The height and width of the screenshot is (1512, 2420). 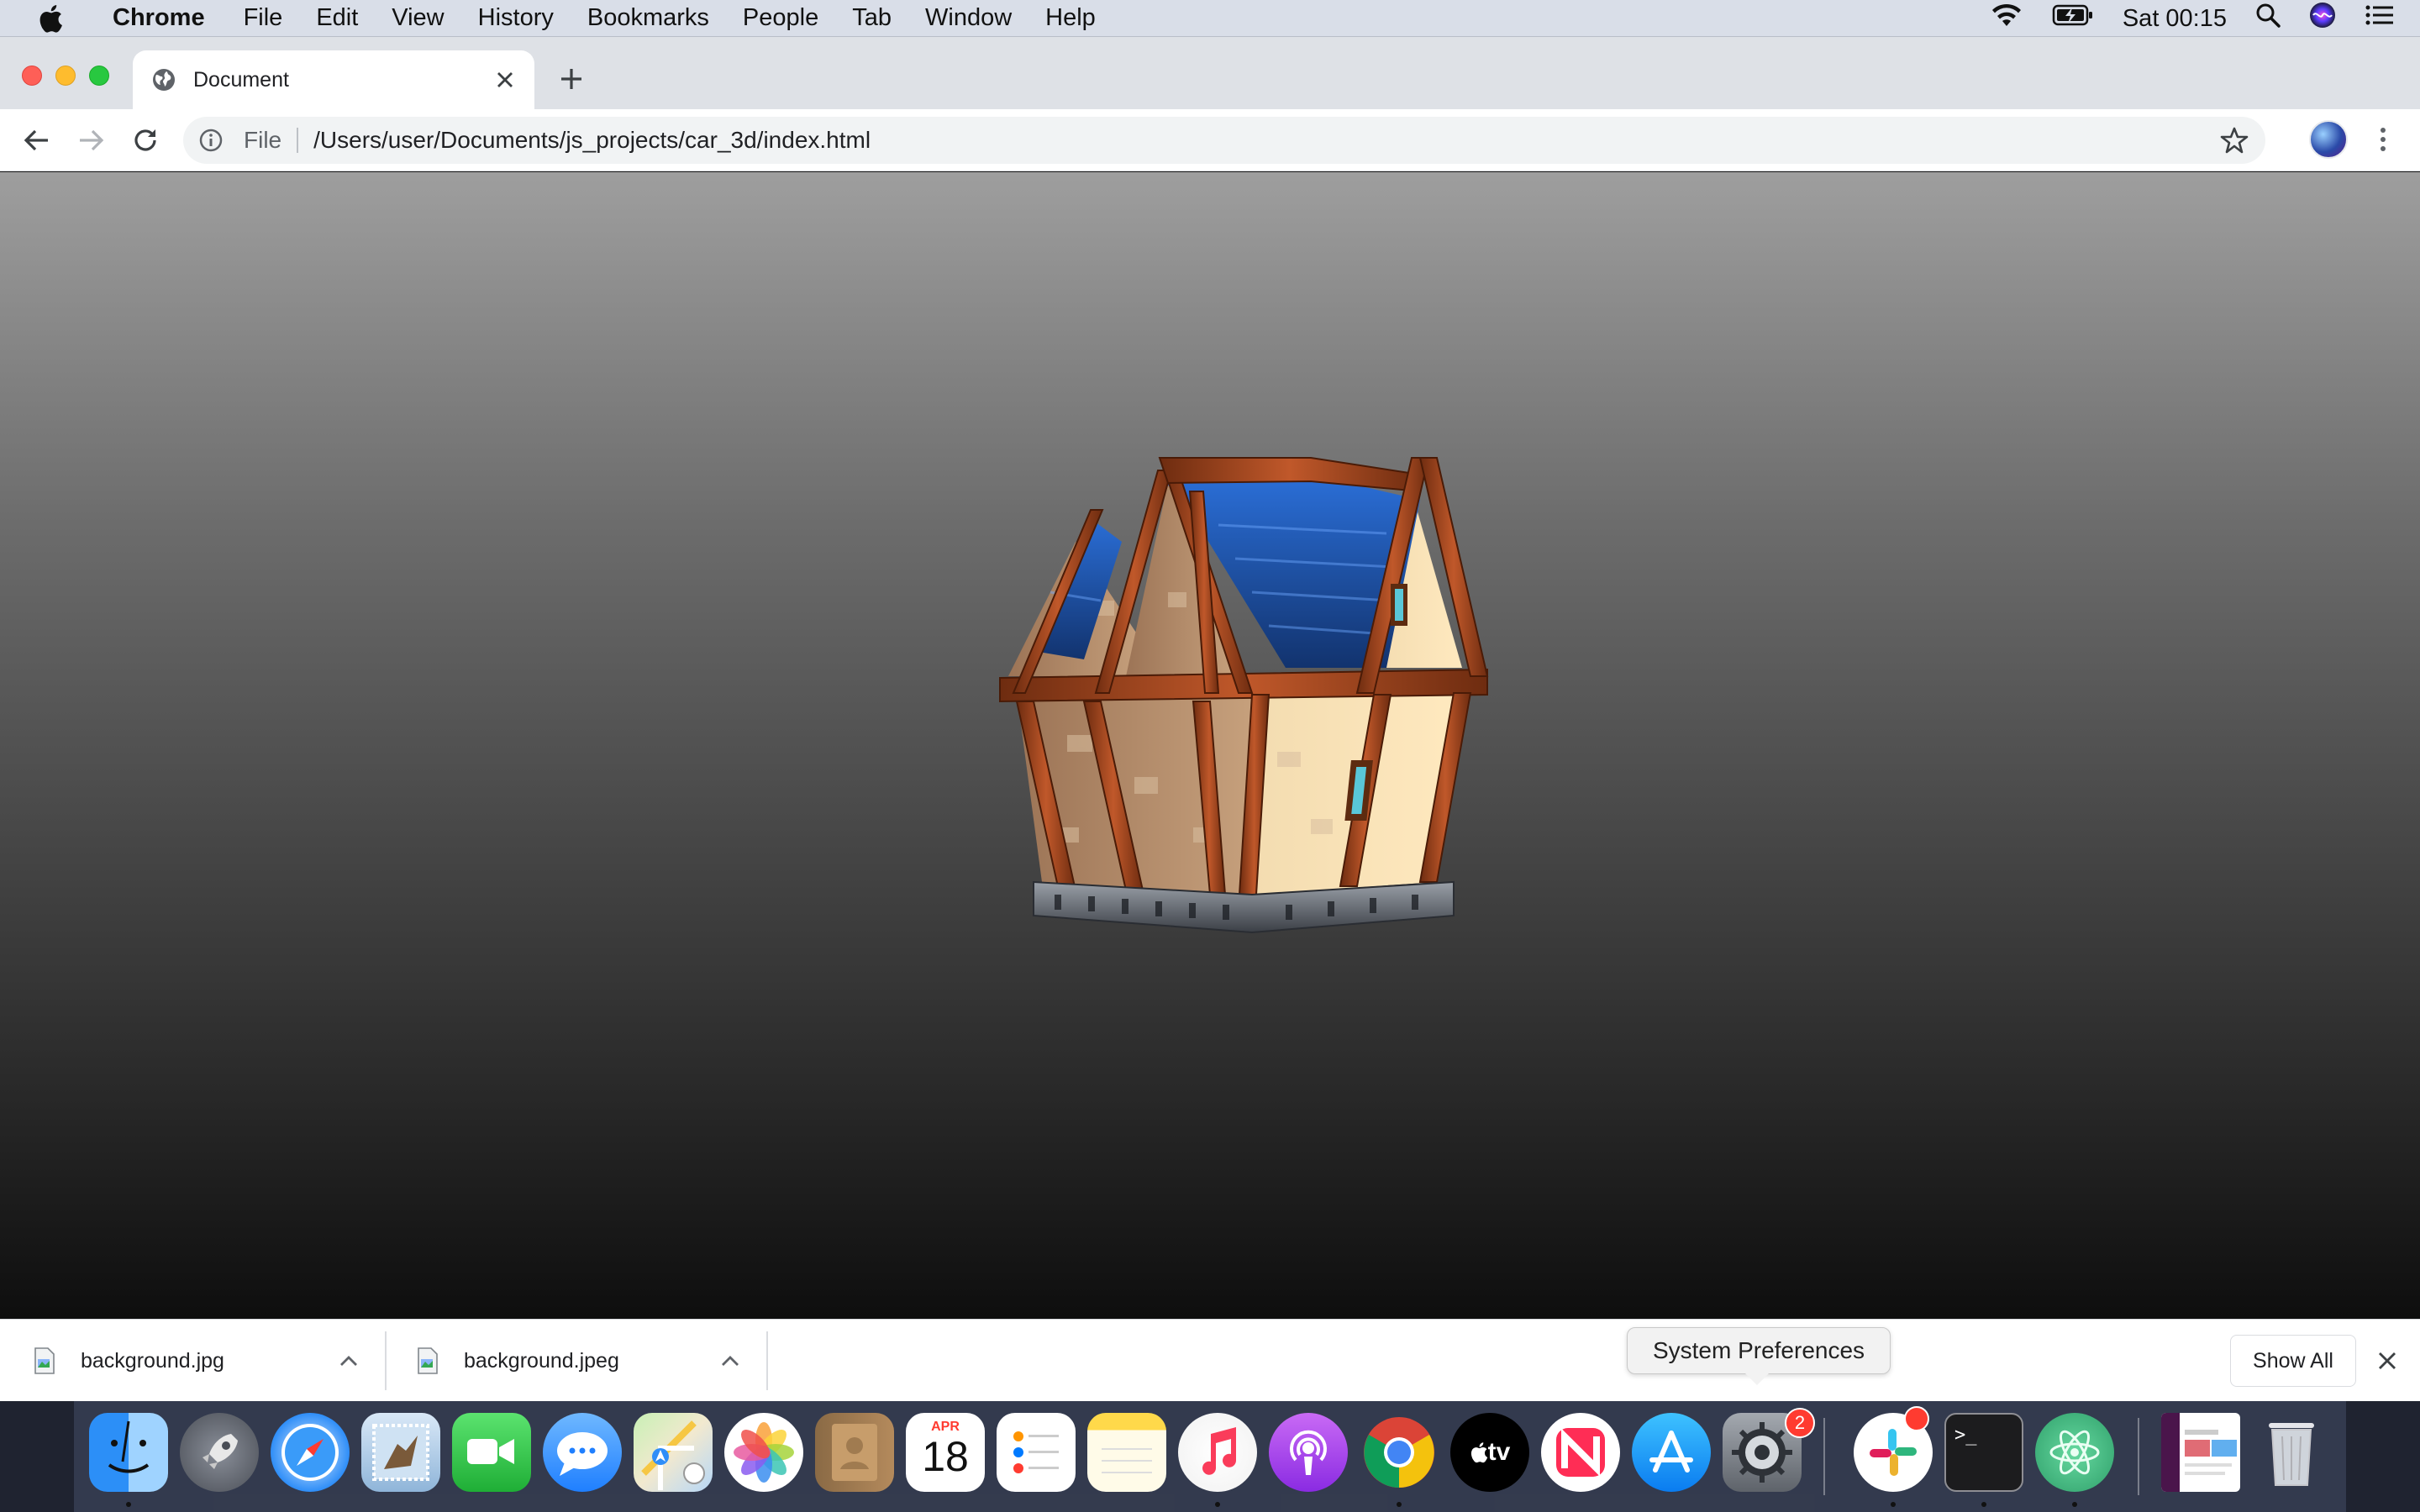 What do you see at coordinates (1217, 1452) in the screenshot?
I see `music-note-icon` at bounding box center [1217, 1452].